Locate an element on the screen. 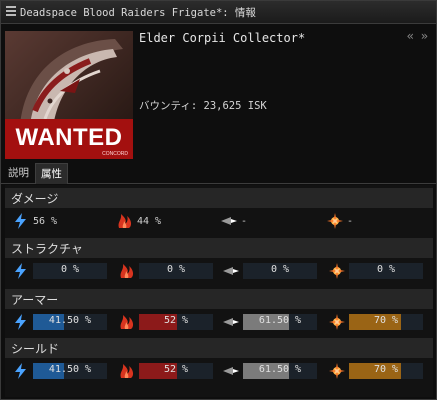 This screenshot has width=437, height=400. structure-explosive-resist-bar: 0 % is located at coordinates (386, 271).